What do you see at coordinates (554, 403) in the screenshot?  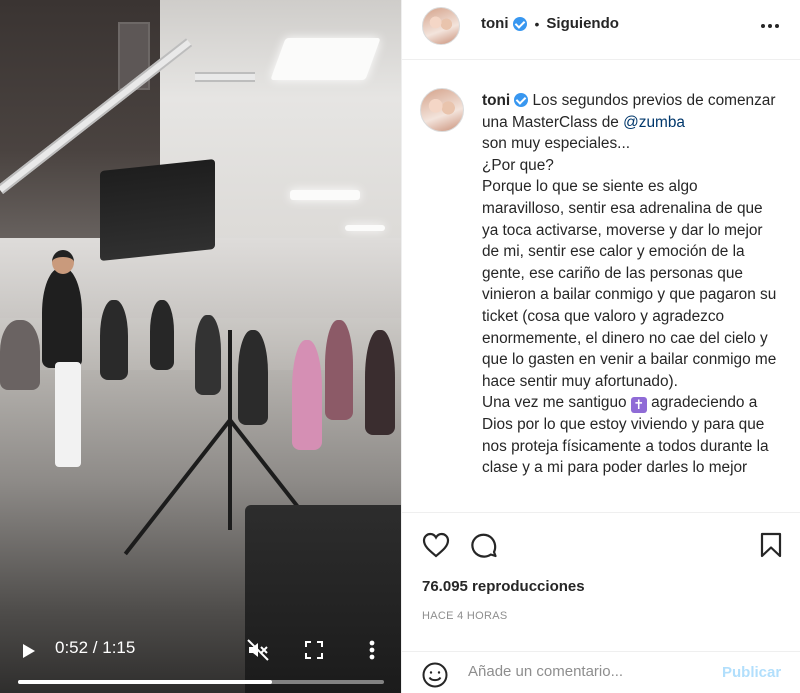 I see `caption-text: Una vez me santiguo` at bounding box center [554, 403].